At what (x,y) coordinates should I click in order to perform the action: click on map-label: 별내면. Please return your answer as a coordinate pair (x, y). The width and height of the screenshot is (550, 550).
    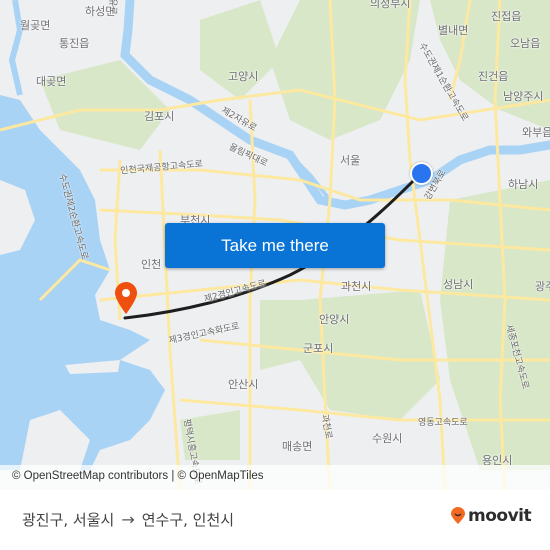
    Looking at the image, I should click on (453, 30).